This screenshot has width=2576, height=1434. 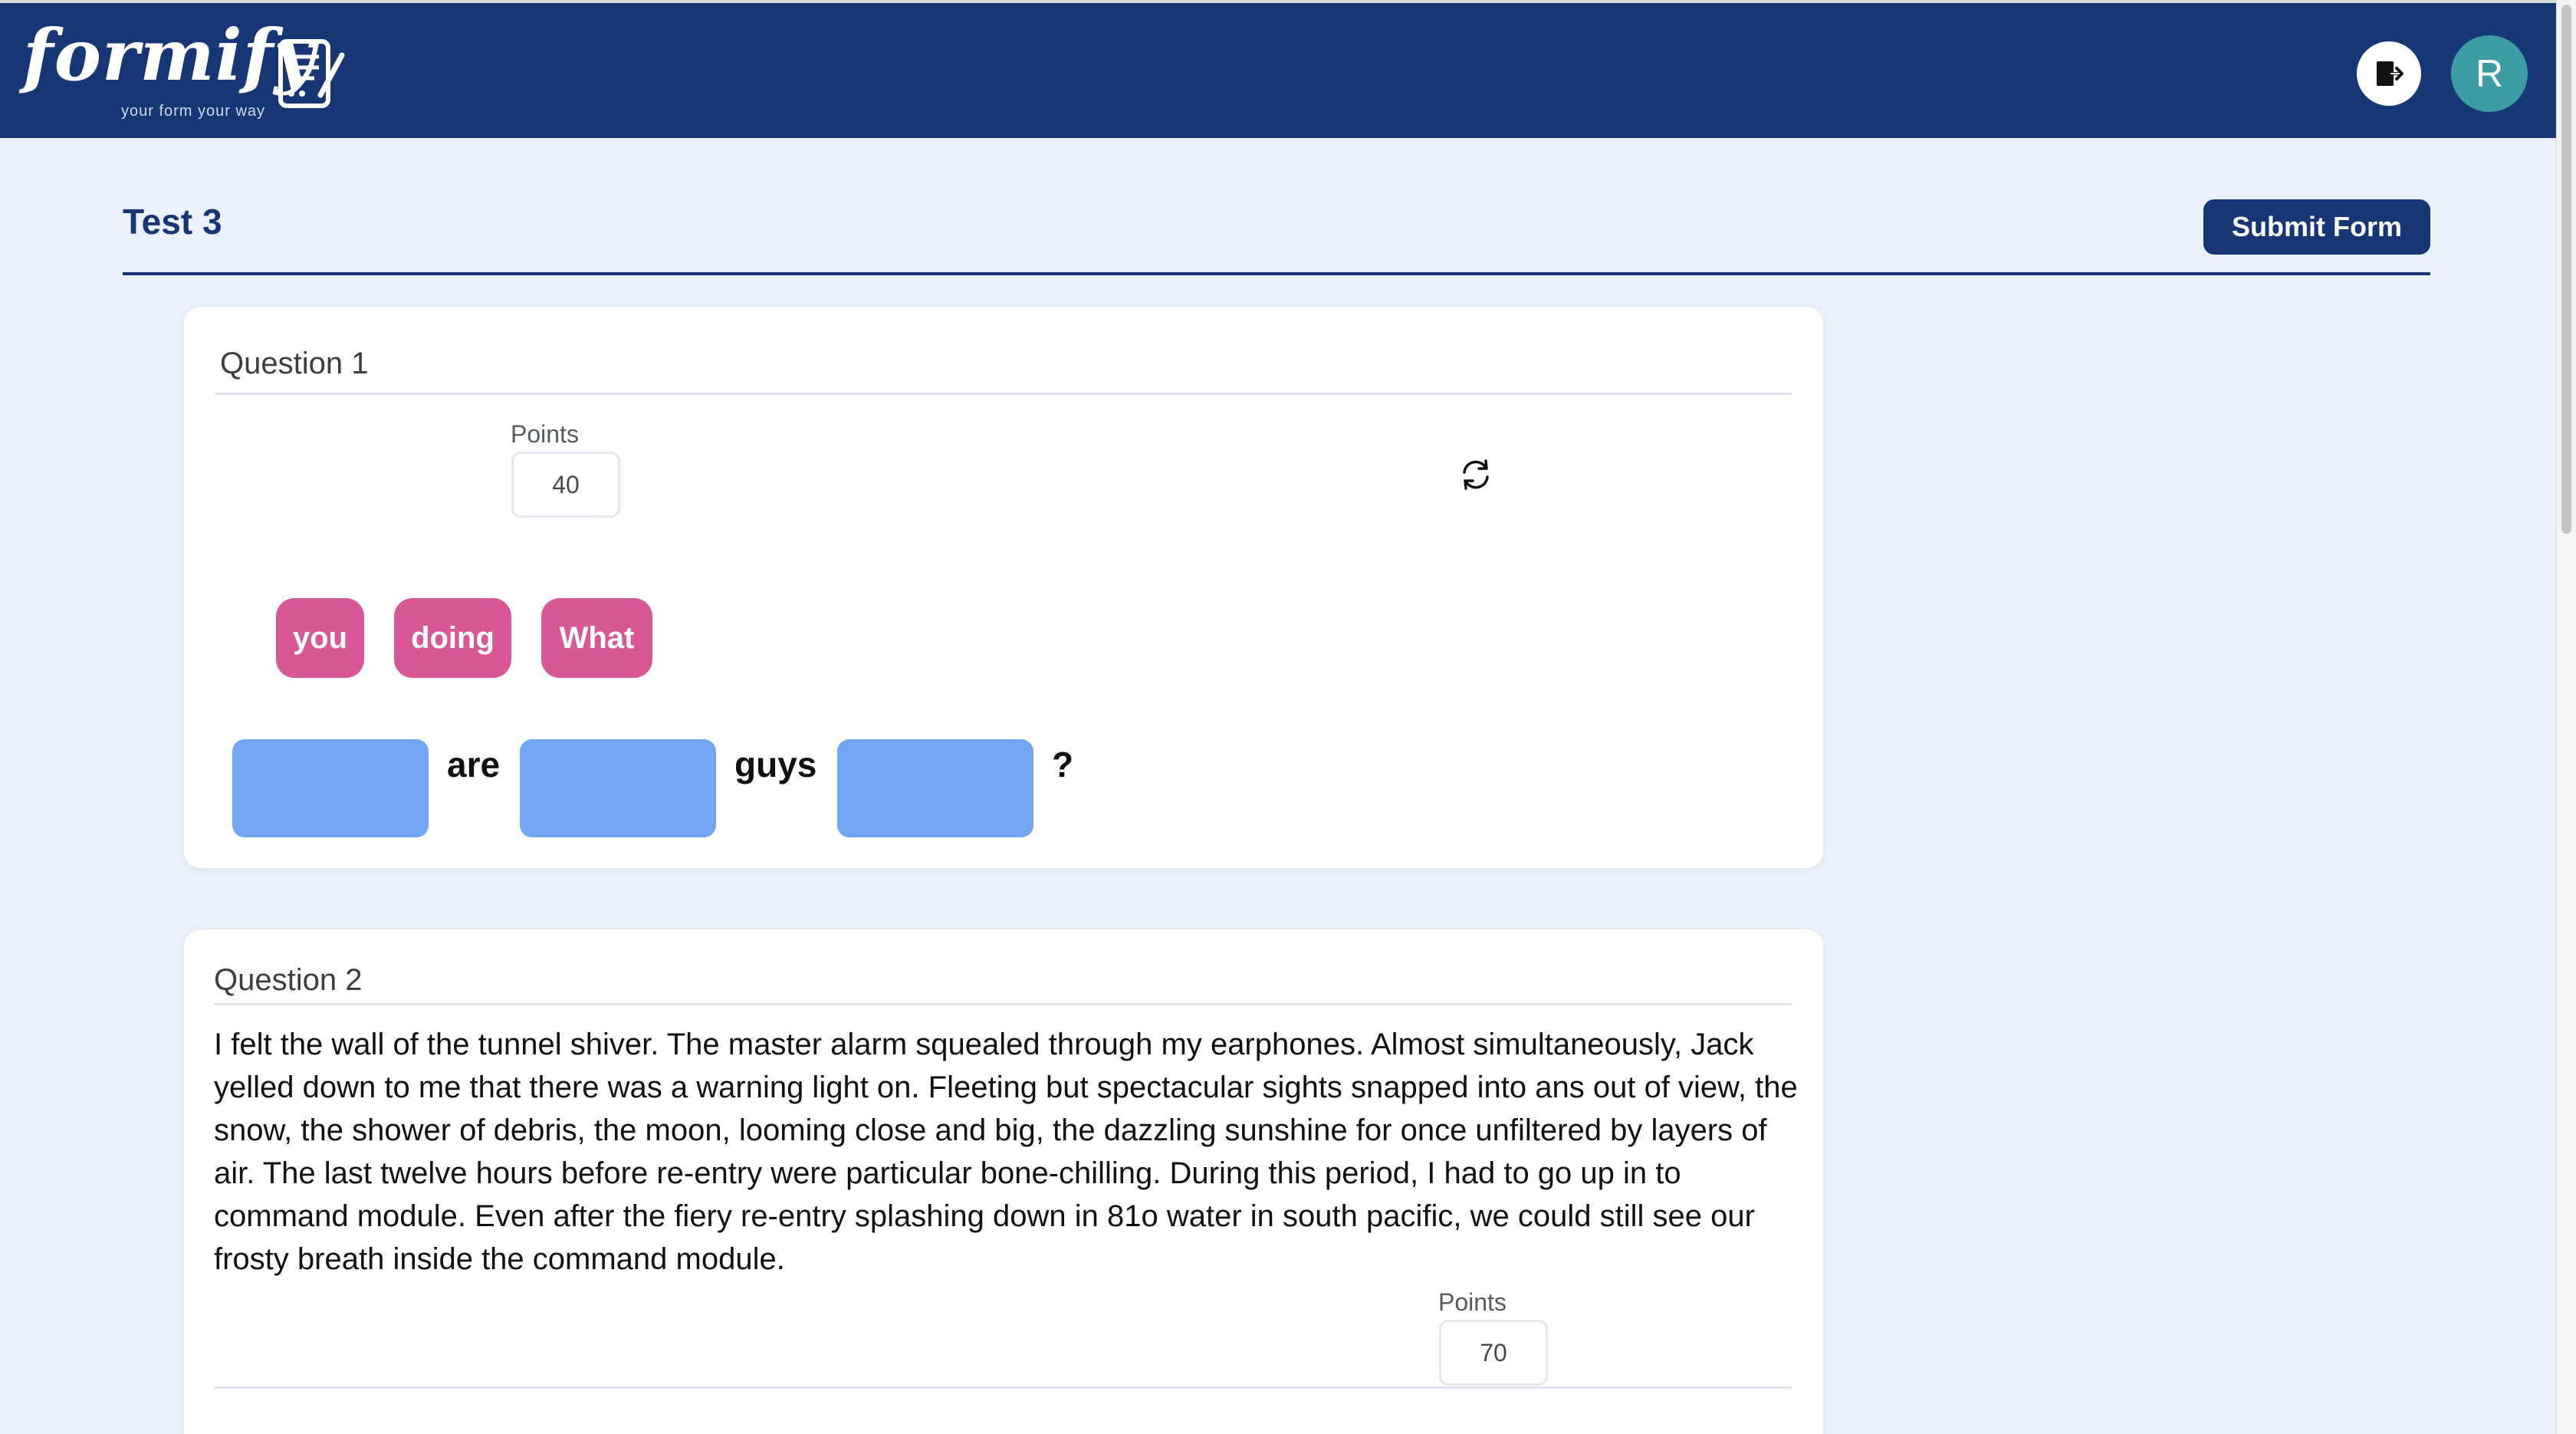 I want to click on question-2-heading: Question 2, so click(x=288, y=980).